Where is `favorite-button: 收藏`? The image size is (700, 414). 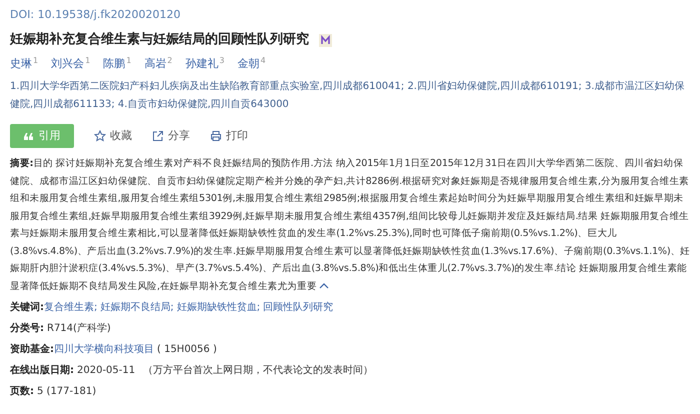
favorite-button: 收藏 is located at coordinates (113, 136).